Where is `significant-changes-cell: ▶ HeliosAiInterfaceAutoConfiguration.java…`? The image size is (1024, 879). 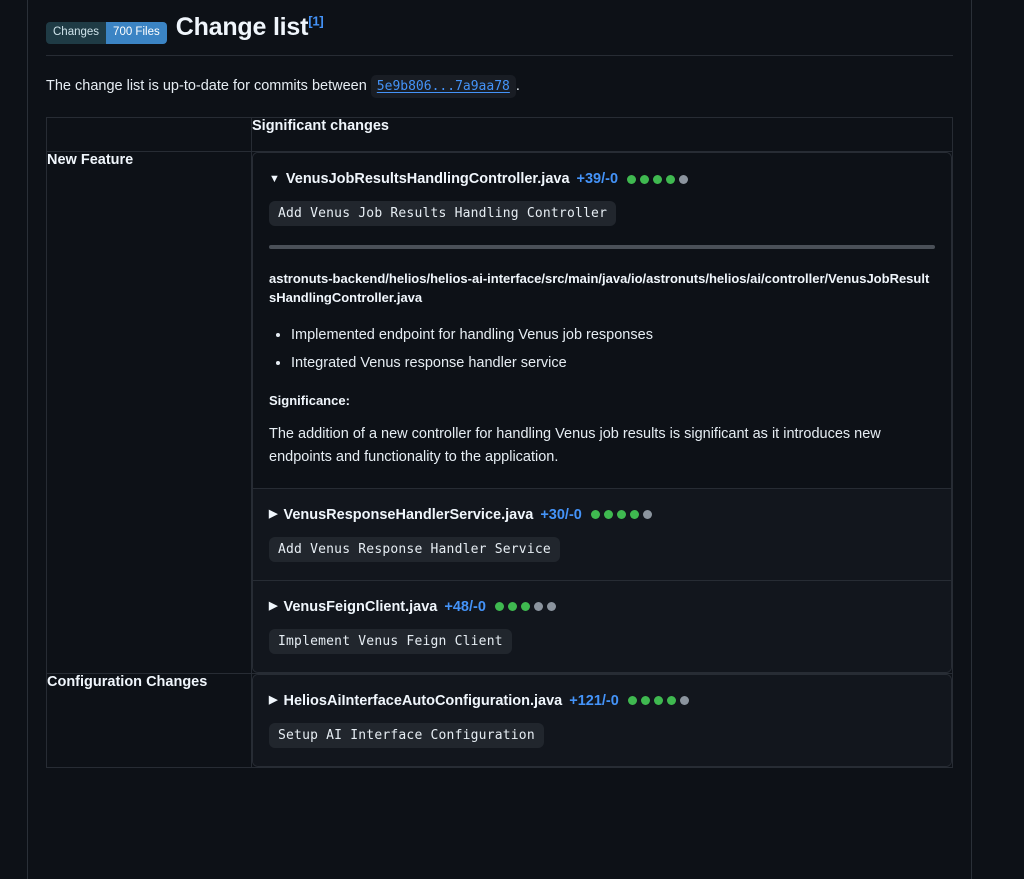
significant-changes-cell: ▶ HeliosAiInterfaceAutoConfiguration.java… is located at coordinates (602, 720).